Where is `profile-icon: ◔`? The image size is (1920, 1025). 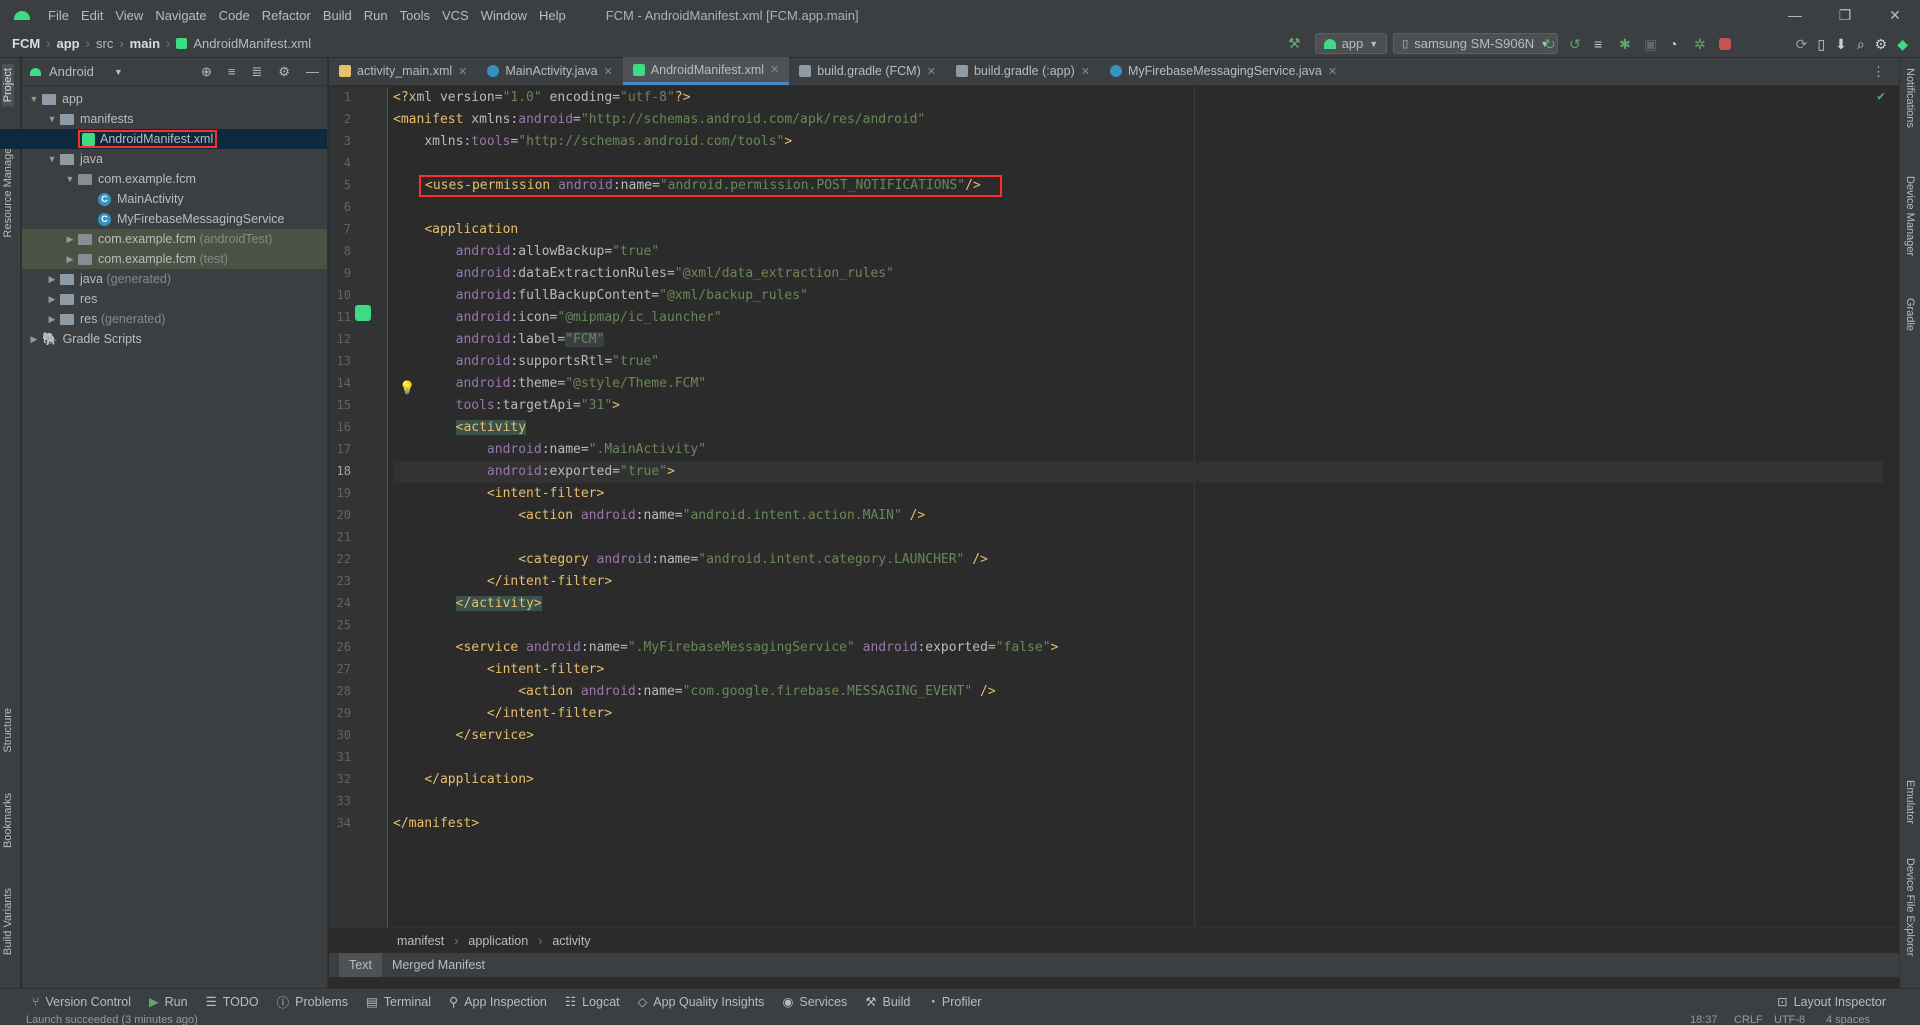
profile-icon: ◔ is located at coordinates (1677, 44).